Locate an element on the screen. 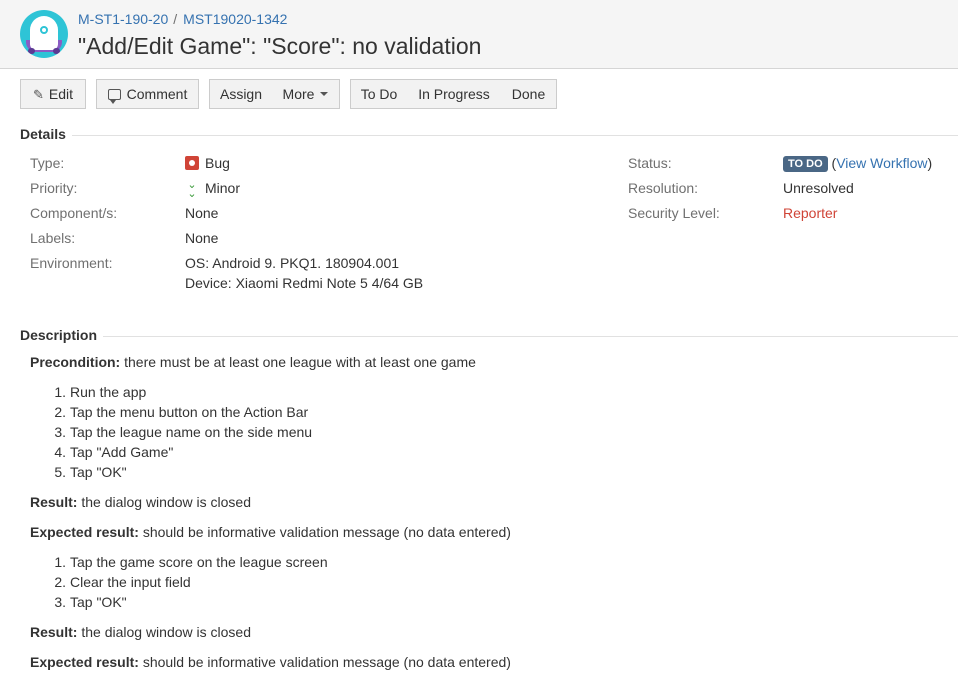 The height and width of the screenshot is (685, 958). list-item: 5. Tap "OK" is located at coordinates (90, 472).